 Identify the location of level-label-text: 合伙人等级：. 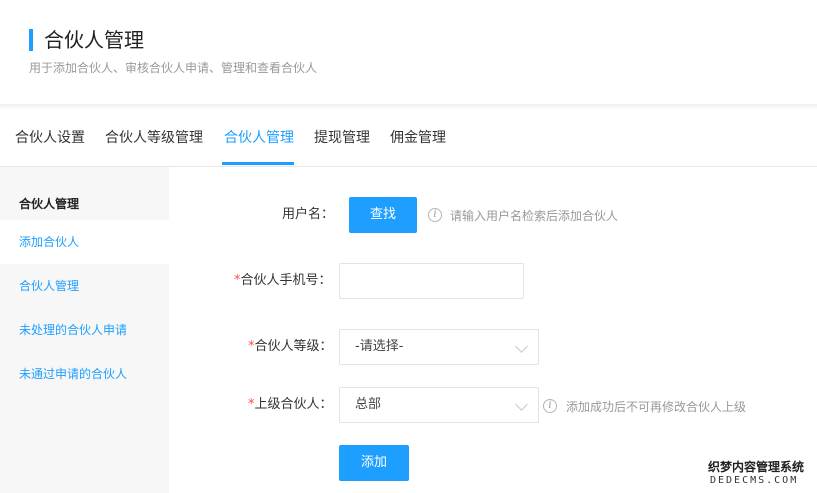
(293, 346).